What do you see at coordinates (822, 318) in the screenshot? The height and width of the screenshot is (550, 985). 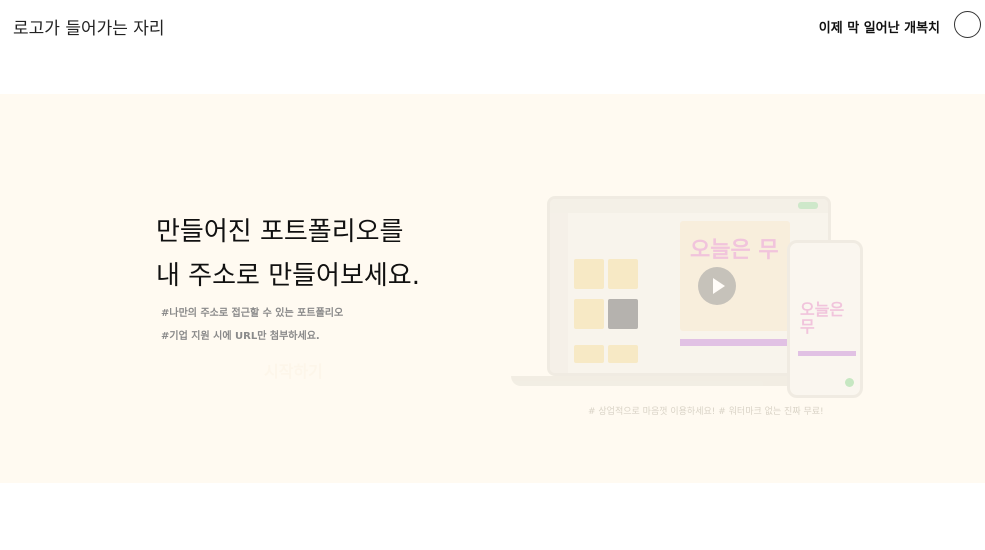 I see `phone-canvas-title: 오늘은 무` at bounding box center [822, 318].